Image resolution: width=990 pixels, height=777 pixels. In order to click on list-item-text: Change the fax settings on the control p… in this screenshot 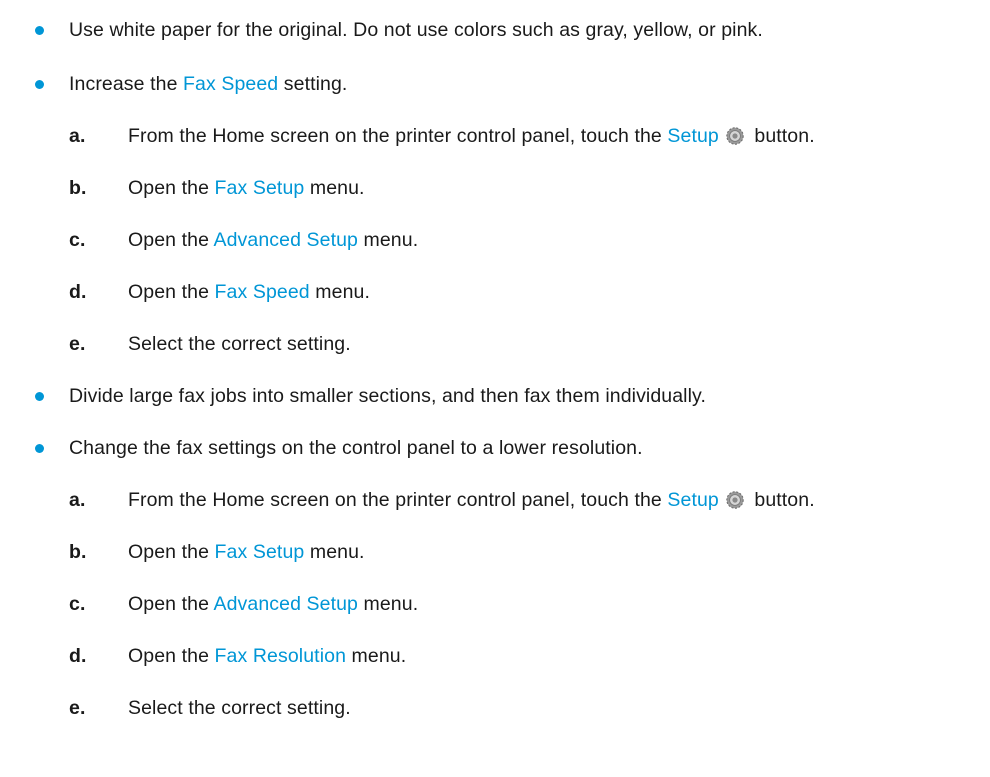, I will do `click(356, 448)`.